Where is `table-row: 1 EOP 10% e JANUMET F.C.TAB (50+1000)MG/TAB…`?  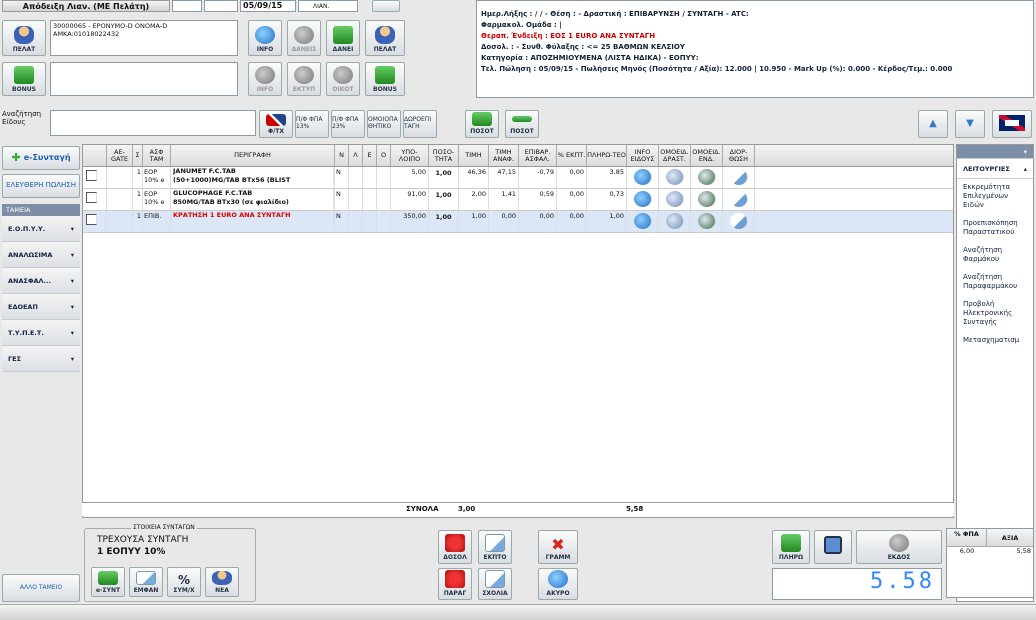
table-row: 1 EOP 10% e JANUMET F.C.TAB (50+1000)MG/TAB… is located at coordinates (518, 178).